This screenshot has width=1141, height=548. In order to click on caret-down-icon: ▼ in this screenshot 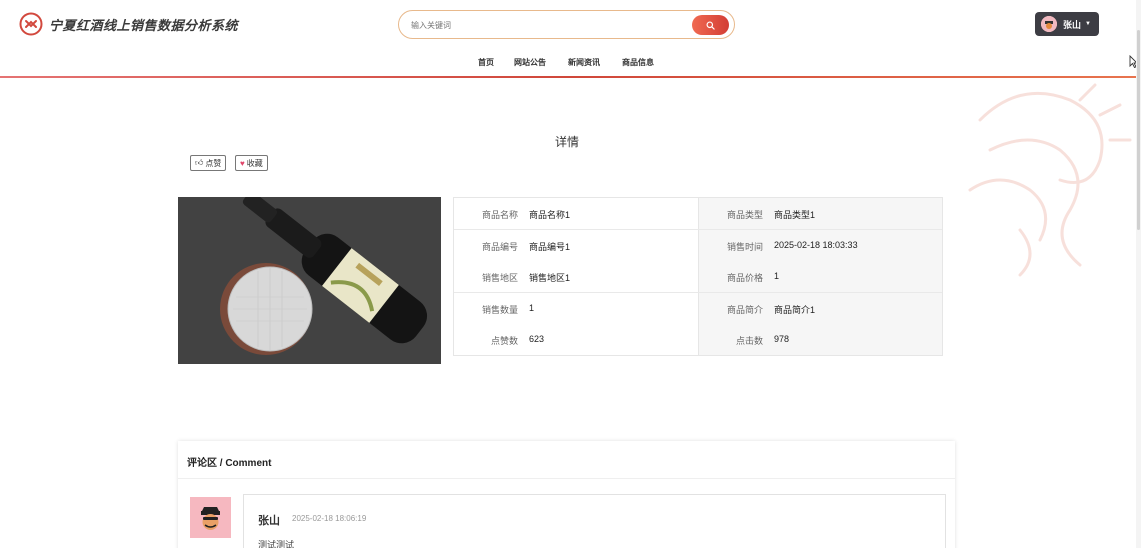, I will do `click(1088, 24)`.